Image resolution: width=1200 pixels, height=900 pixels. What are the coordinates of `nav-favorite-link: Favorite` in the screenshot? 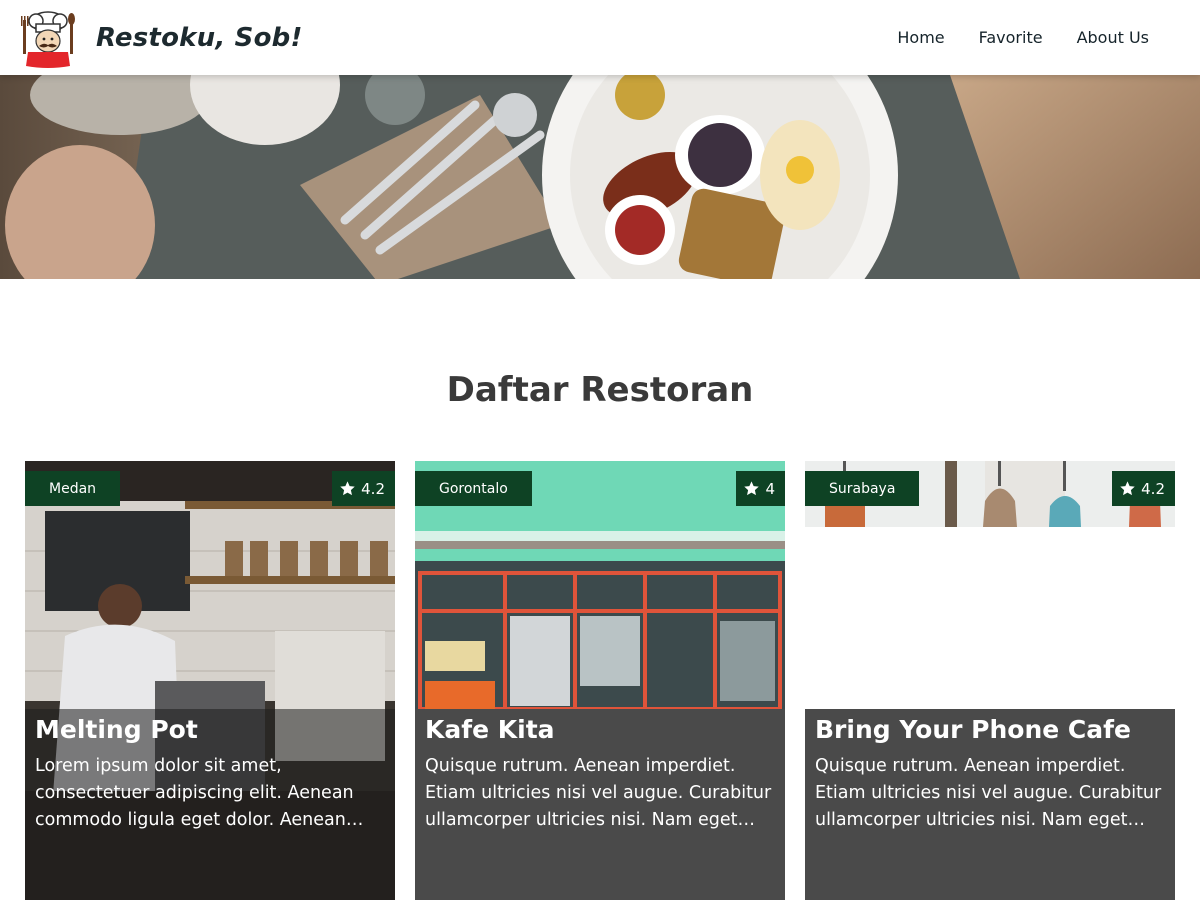 It's located at (1011, 37).